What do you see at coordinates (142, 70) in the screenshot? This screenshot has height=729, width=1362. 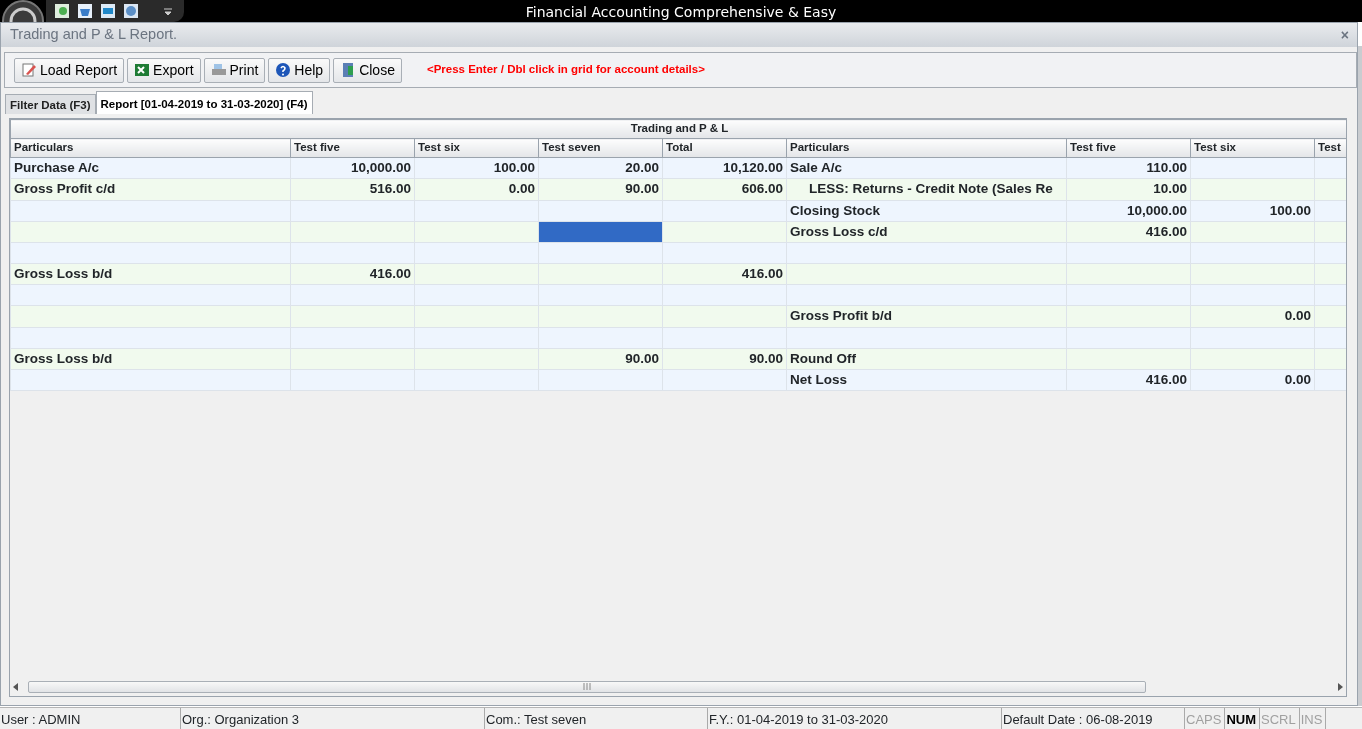 I see `spreadsheet-icon` at bounding box center [142, 70].